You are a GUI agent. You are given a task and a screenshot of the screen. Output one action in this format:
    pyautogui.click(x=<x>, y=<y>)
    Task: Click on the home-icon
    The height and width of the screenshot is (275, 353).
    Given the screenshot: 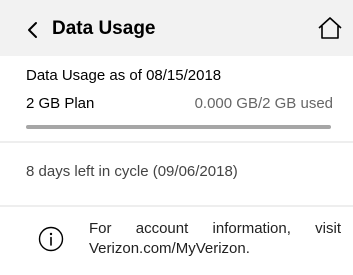 What is the action you would take?
    pyautogui.click(x=330, y=28)
    